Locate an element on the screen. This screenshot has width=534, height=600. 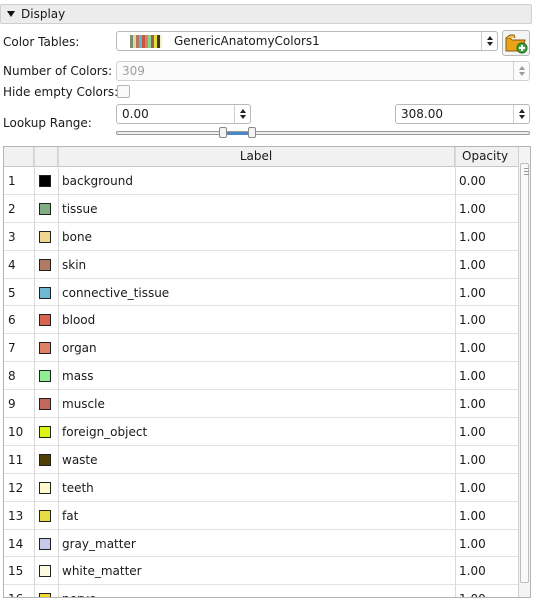
row-index: 4 is located at coordinates (12, 264).